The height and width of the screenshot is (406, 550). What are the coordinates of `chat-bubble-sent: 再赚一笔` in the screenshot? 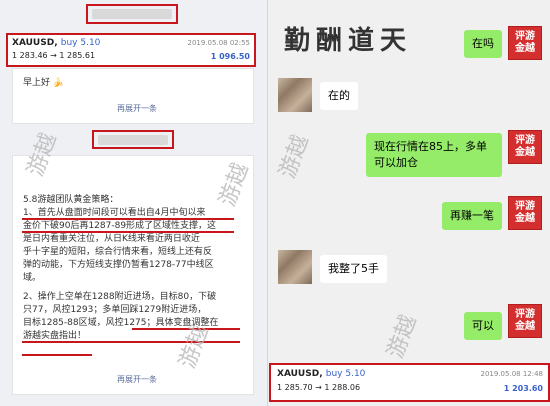 It's located at (472, 216).